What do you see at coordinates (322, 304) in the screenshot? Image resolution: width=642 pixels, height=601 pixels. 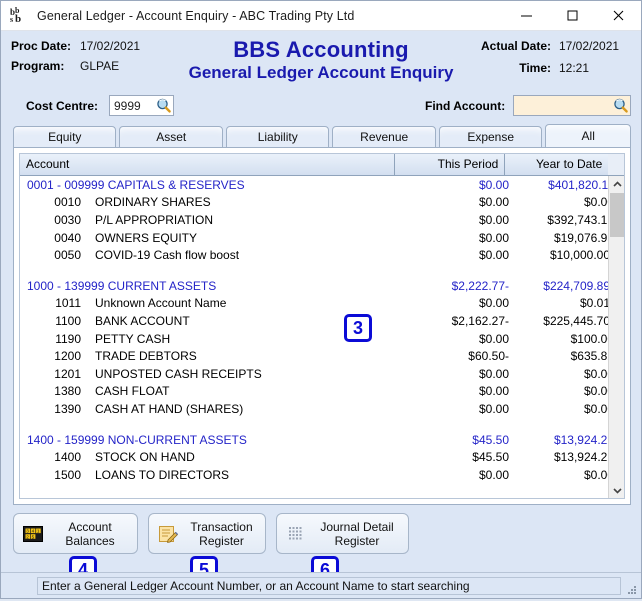 I see `table-row: 1011 Unknown Account Name $0.00 $0.01-` at bounding box center [322, 304].